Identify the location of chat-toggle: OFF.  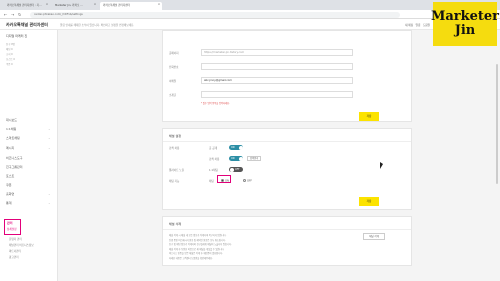
(236, 169).